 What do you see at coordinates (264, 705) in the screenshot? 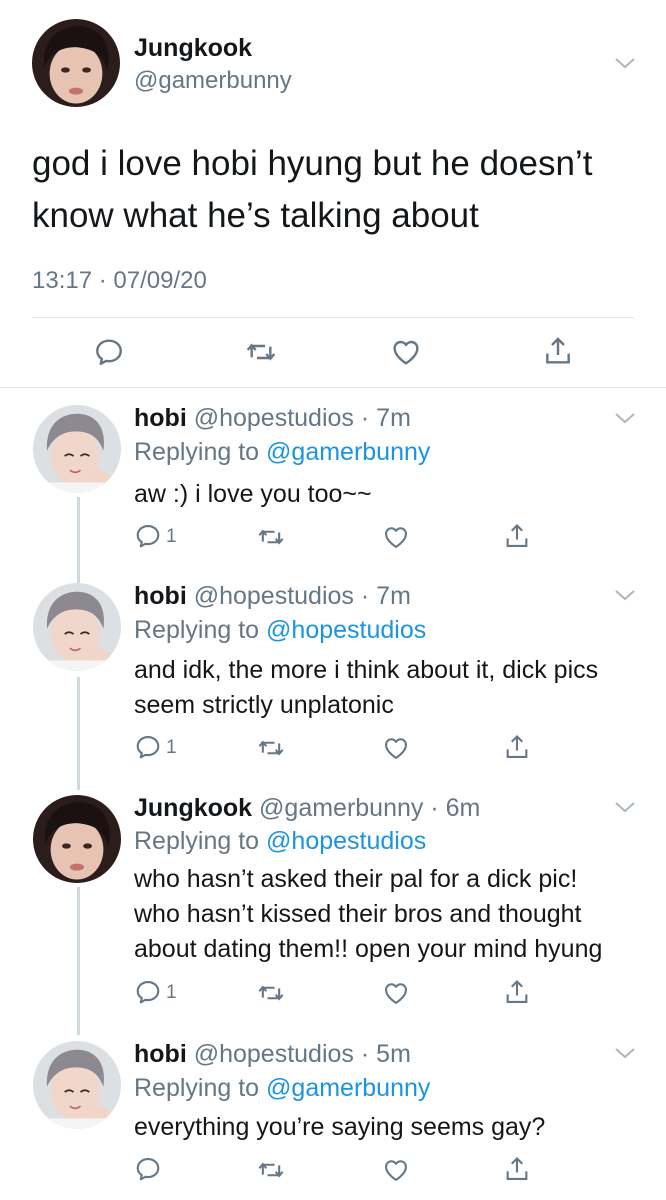
I see `reply-text-line: seem strictly unplatonic` at bounding box center [264, 705].